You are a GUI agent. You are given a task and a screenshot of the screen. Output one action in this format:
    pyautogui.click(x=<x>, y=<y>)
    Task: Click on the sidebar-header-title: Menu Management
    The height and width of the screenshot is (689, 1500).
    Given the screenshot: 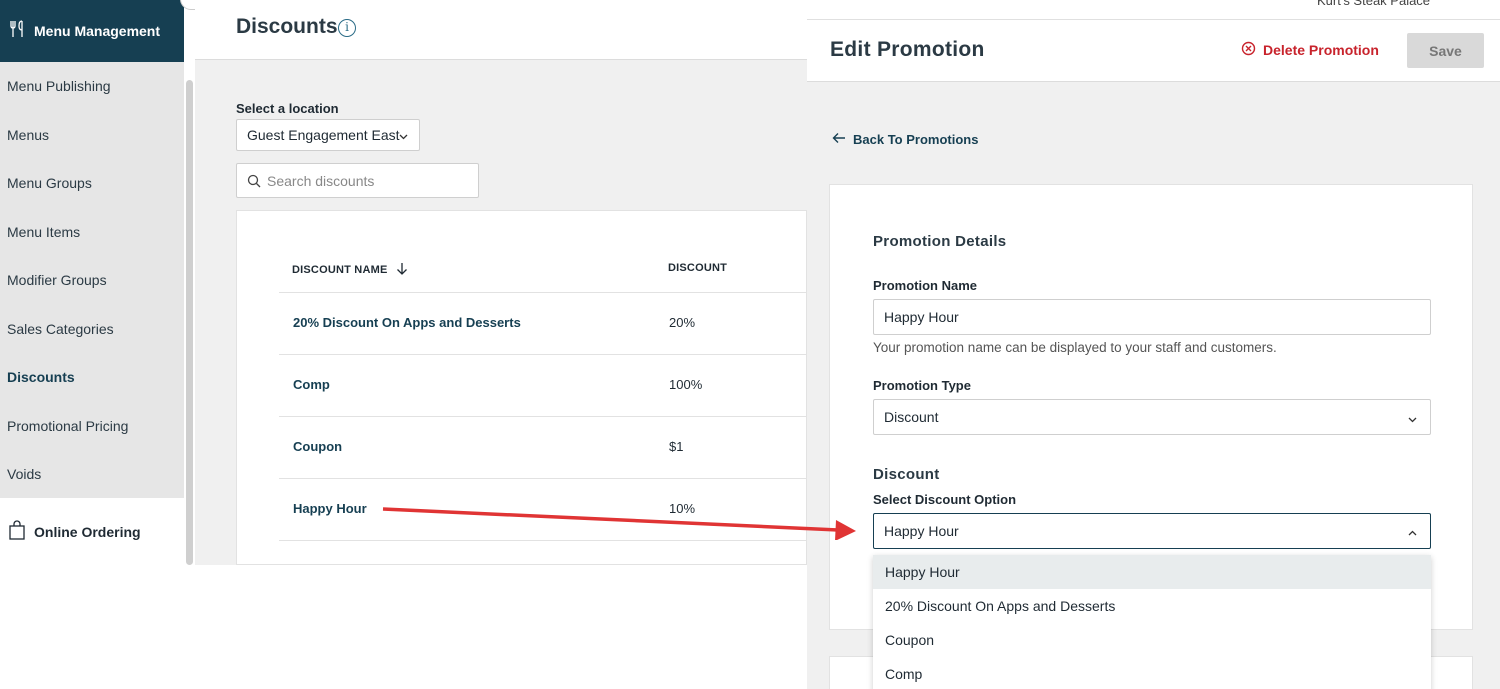 What is the action you would take?
    pyautogui.click(x=97, y=31)
    